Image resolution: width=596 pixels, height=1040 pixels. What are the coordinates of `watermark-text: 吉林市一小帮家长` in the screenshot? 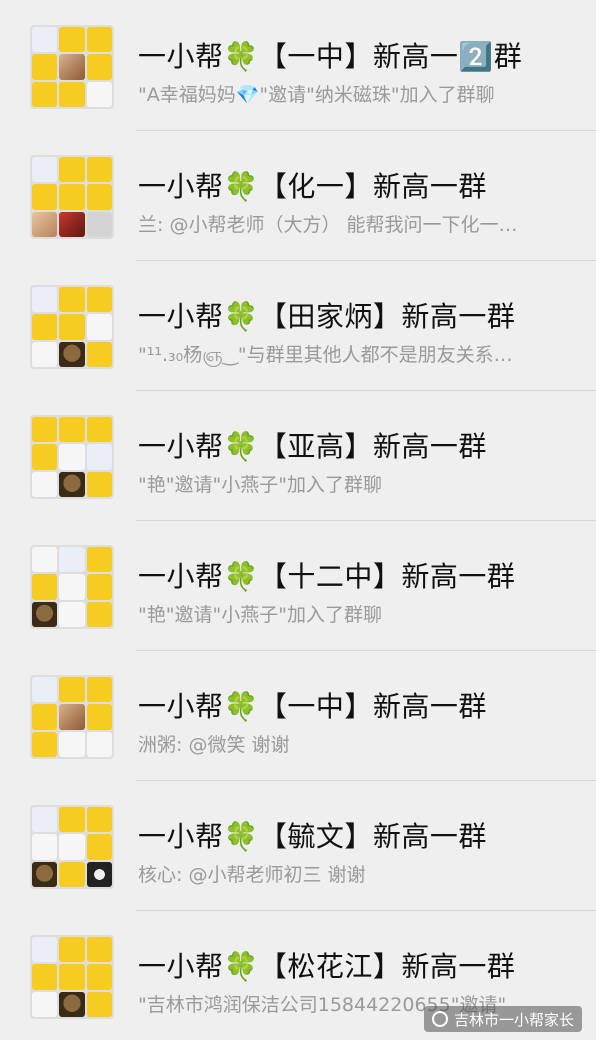 It's located at (513, 1019).